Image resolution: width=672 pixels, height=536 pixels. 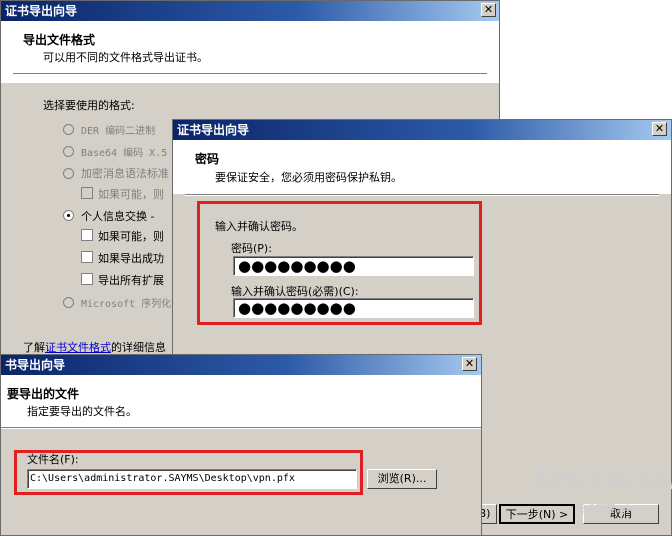 I want to click on checkbox-include-chain, so click(x=87, y=235).